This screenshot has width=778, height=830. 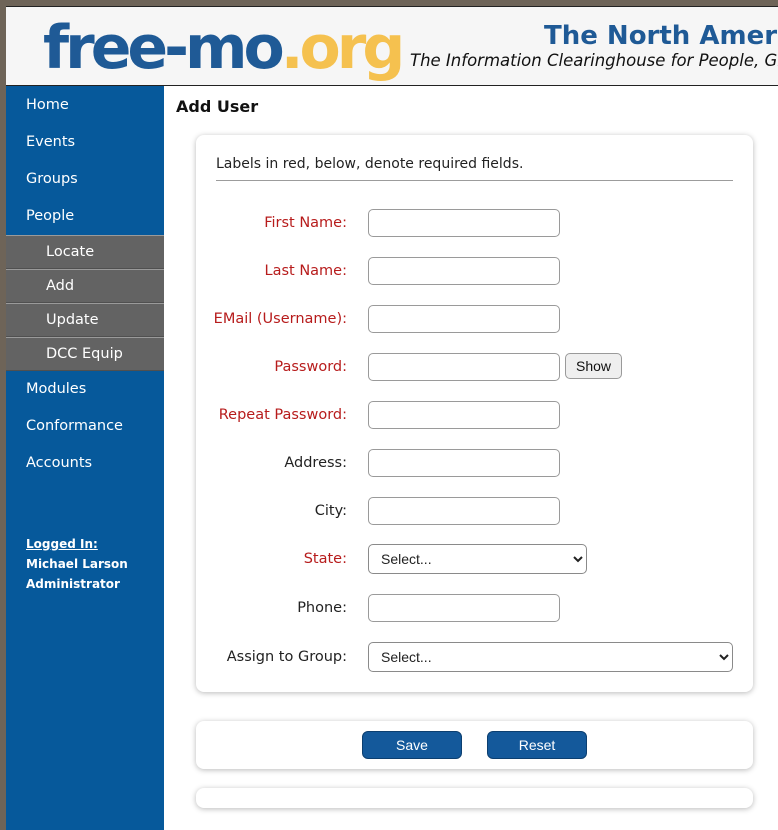 What do you see at coordinates (305, 223) in the screenshot?
I see `first-name-label: First Name:` at bounding box center [305, 223].